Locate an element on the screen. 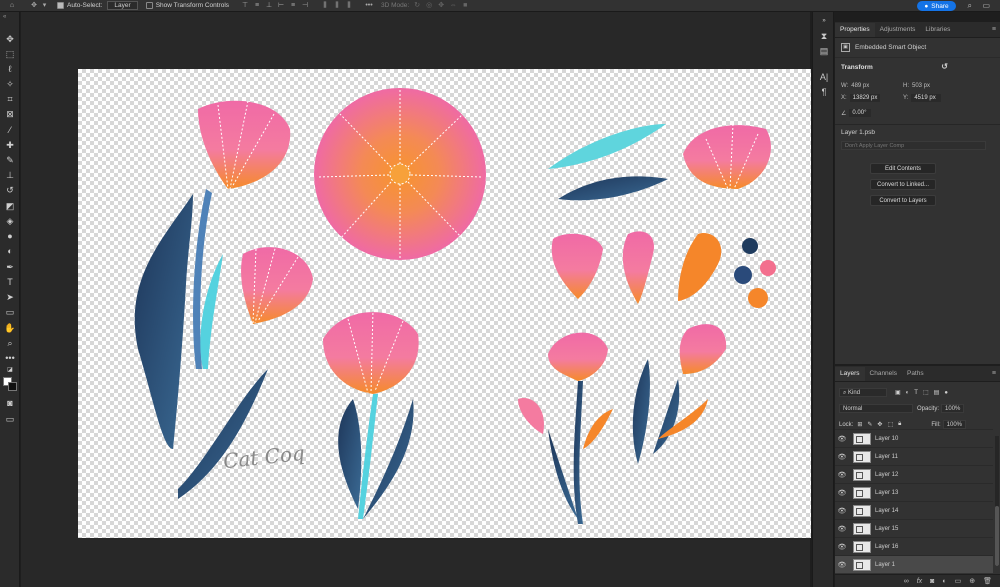  trash-icon: 🗑︎ is located at coordinates (987, 581).